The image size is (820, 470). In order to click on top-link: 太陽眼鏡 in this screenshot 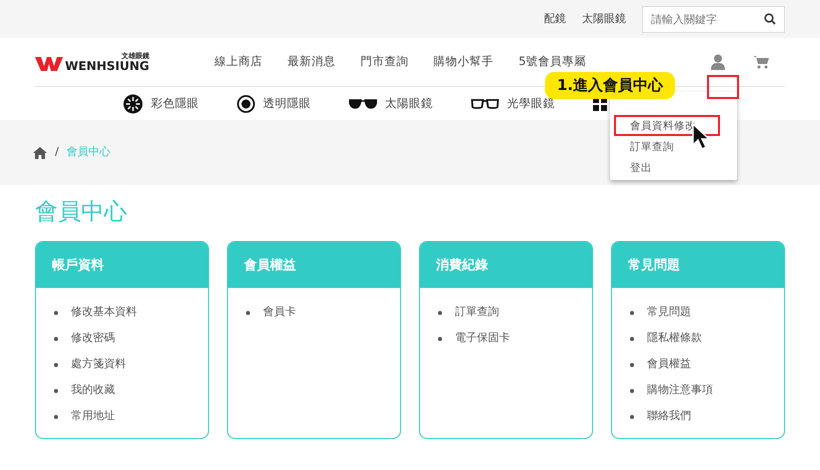, I will do `click(604, 19)`.